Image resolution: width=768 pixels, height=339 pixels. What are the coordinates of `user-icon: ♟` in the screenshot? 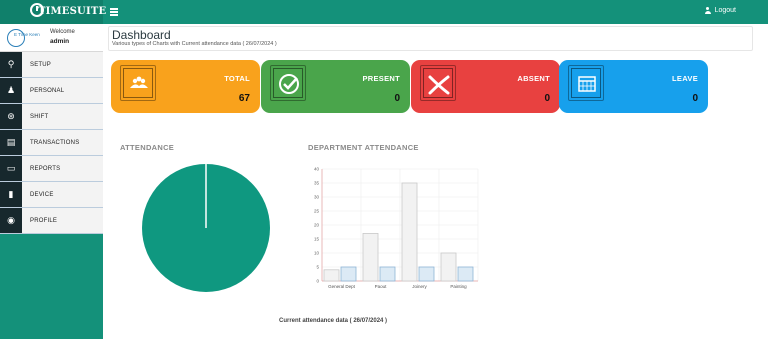 It's located at (11, 90).